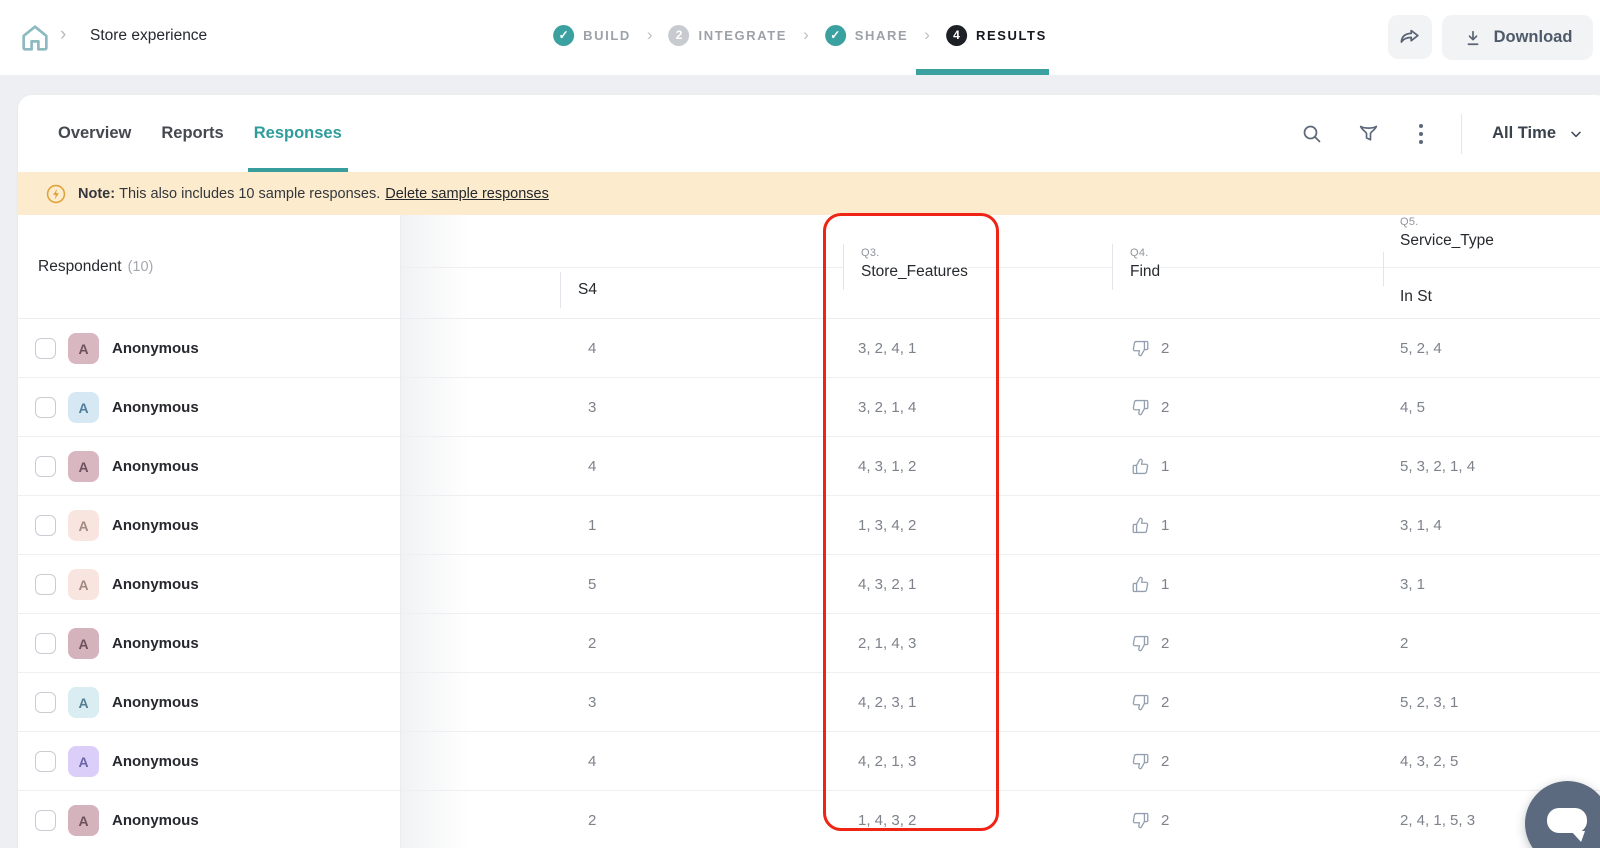  I want to click on cell-s4: 3, so click(592, 407).